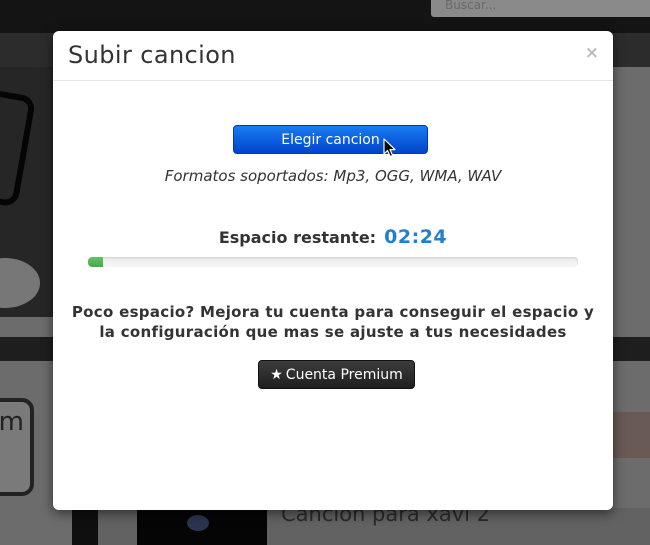 The height and width of the screenshot is (545, 650). Describe the element at coordinates (297, 237) in the screenshot. I see `remaining-space-label: Espacio restante:` at that location.